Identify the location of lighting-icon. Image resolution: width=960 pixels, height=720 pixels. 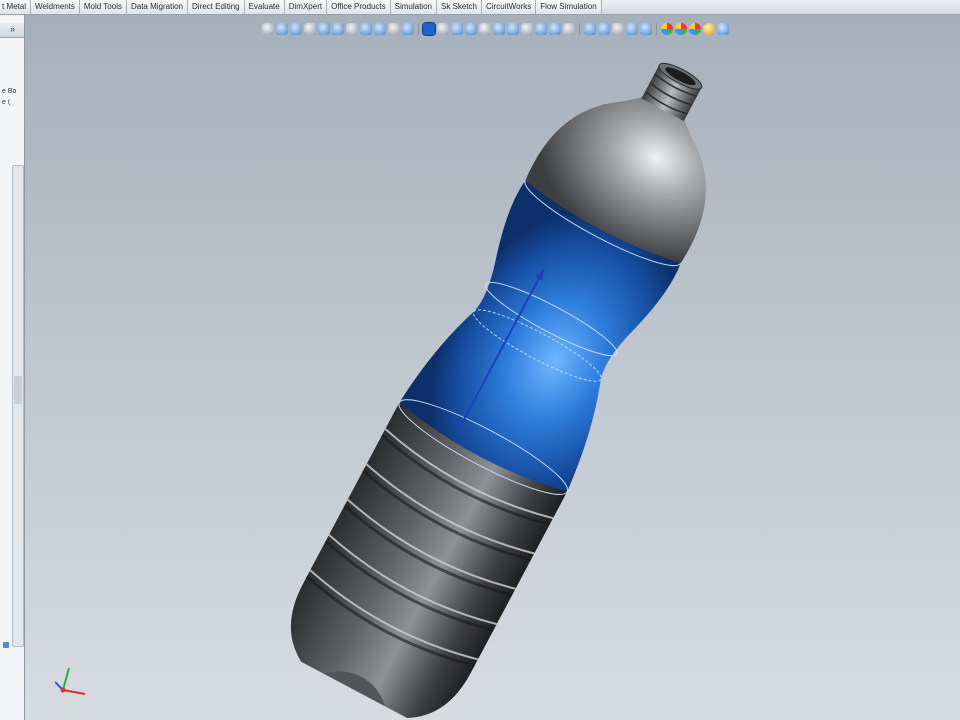
(709, 29).